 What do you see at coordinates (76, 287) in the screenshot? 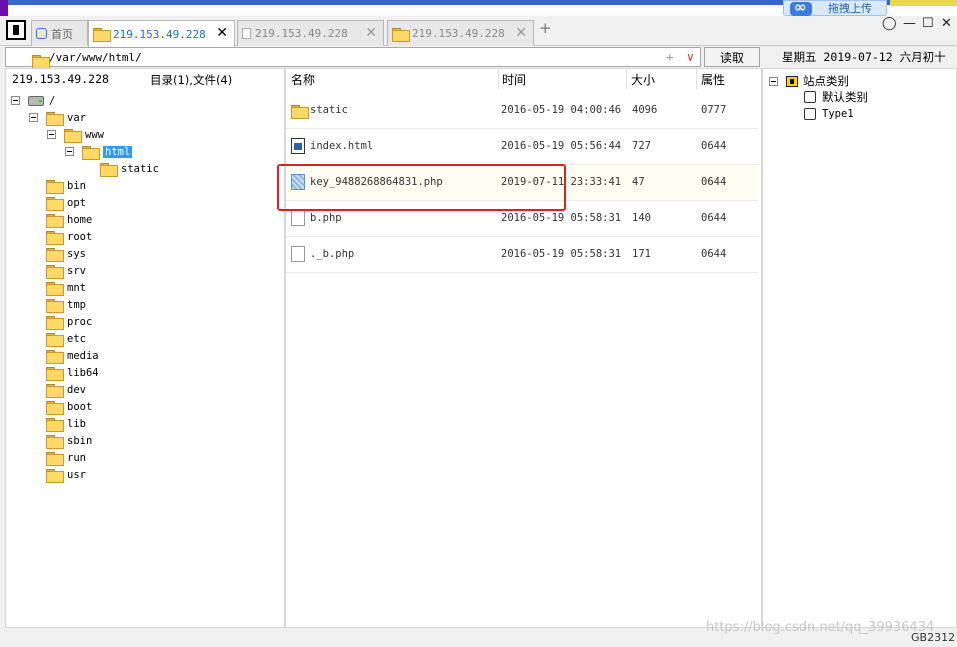
I see `tree-item-label: mnt` at bounding box center [76, 287].